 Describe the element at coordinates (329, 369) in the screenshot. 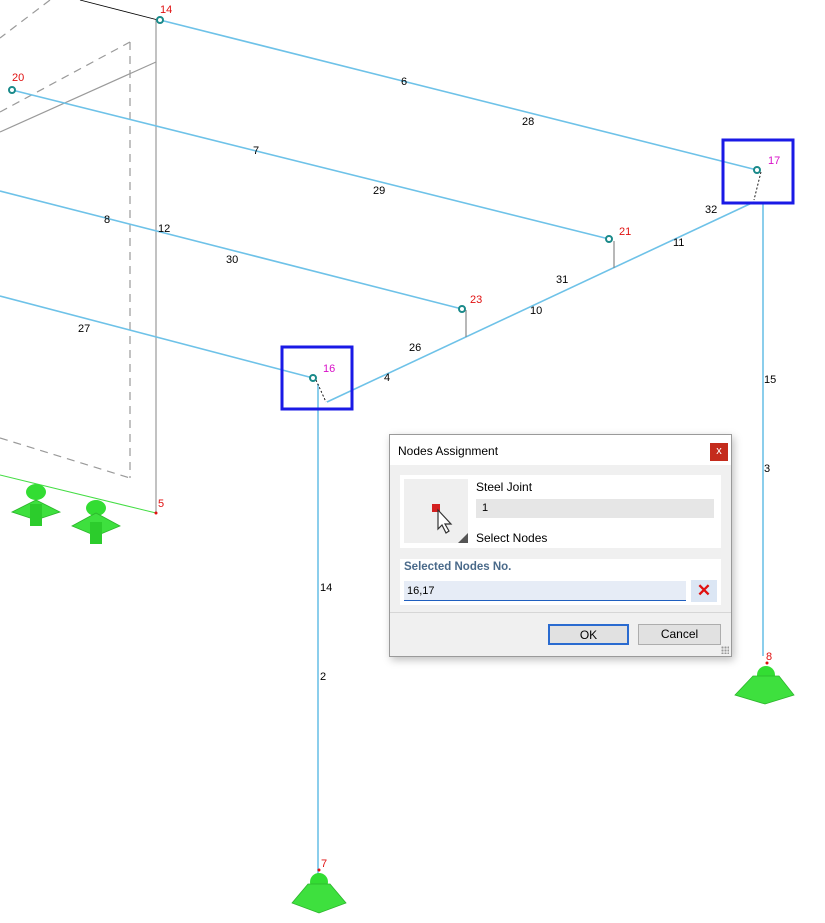

I see `node-label-16: 16` at that location.